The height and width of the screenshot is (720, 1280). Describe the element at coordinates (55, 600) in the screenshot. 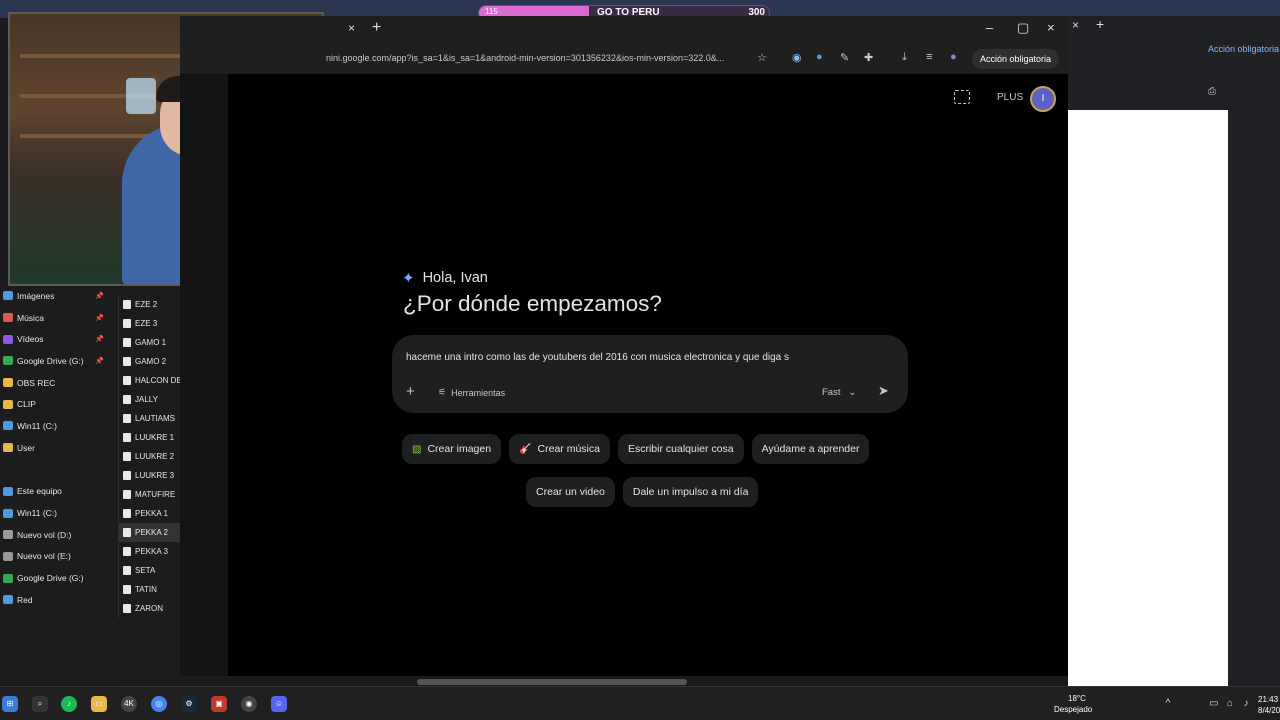

I see `nav-item: Red` at that location.